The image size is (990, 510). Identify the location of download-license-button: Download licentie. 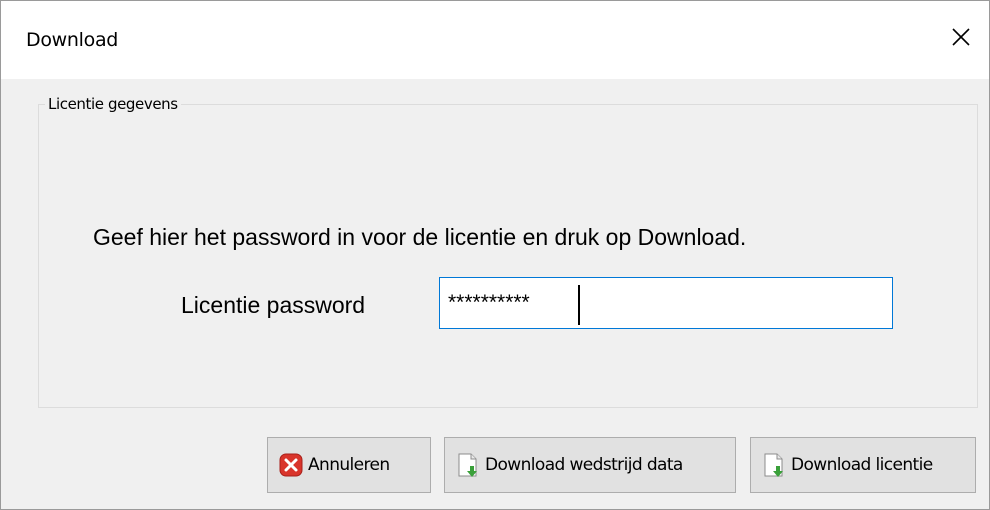
(863, 465).